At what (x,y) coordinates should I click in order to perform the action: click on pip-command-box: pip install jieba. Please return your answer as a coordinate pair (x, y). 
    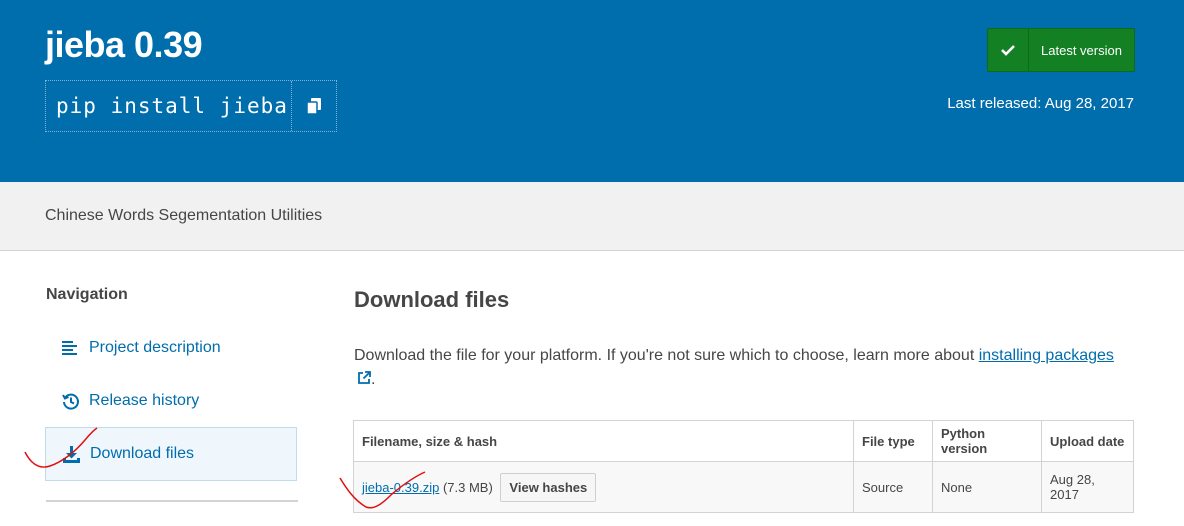
    Looking at the image, I should click on (191, 106).